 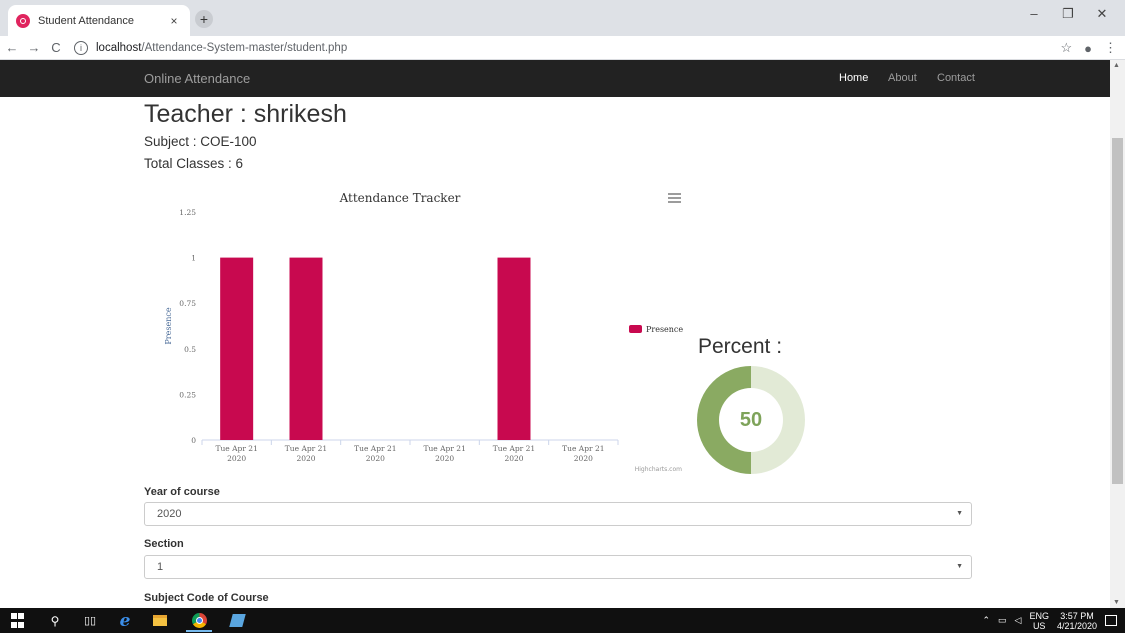 I want to click on legend-swatch, so click(x=635, y=329).